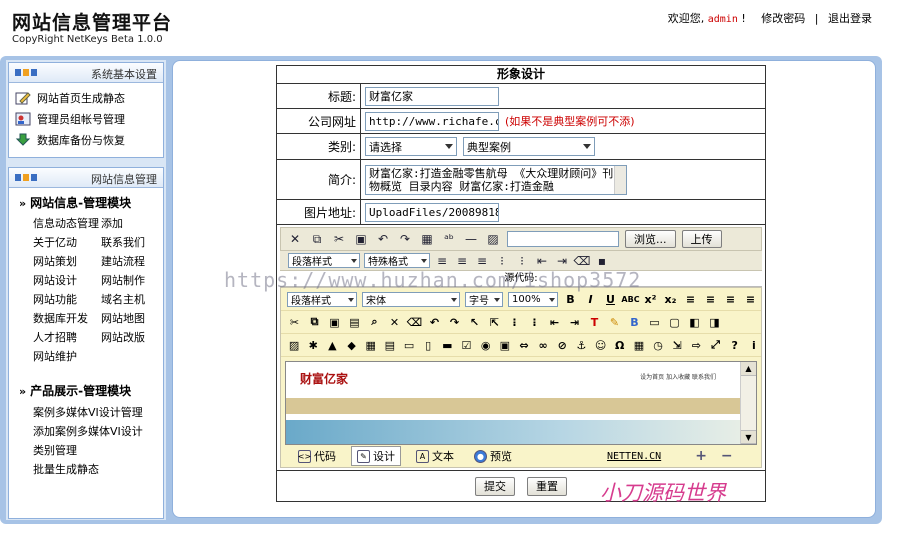 The image size is (900, 559). What do you see at coordinates (701, 456) in the screenshot?
I see `zoom-in-icon: +` at bounding box center [701, 456].